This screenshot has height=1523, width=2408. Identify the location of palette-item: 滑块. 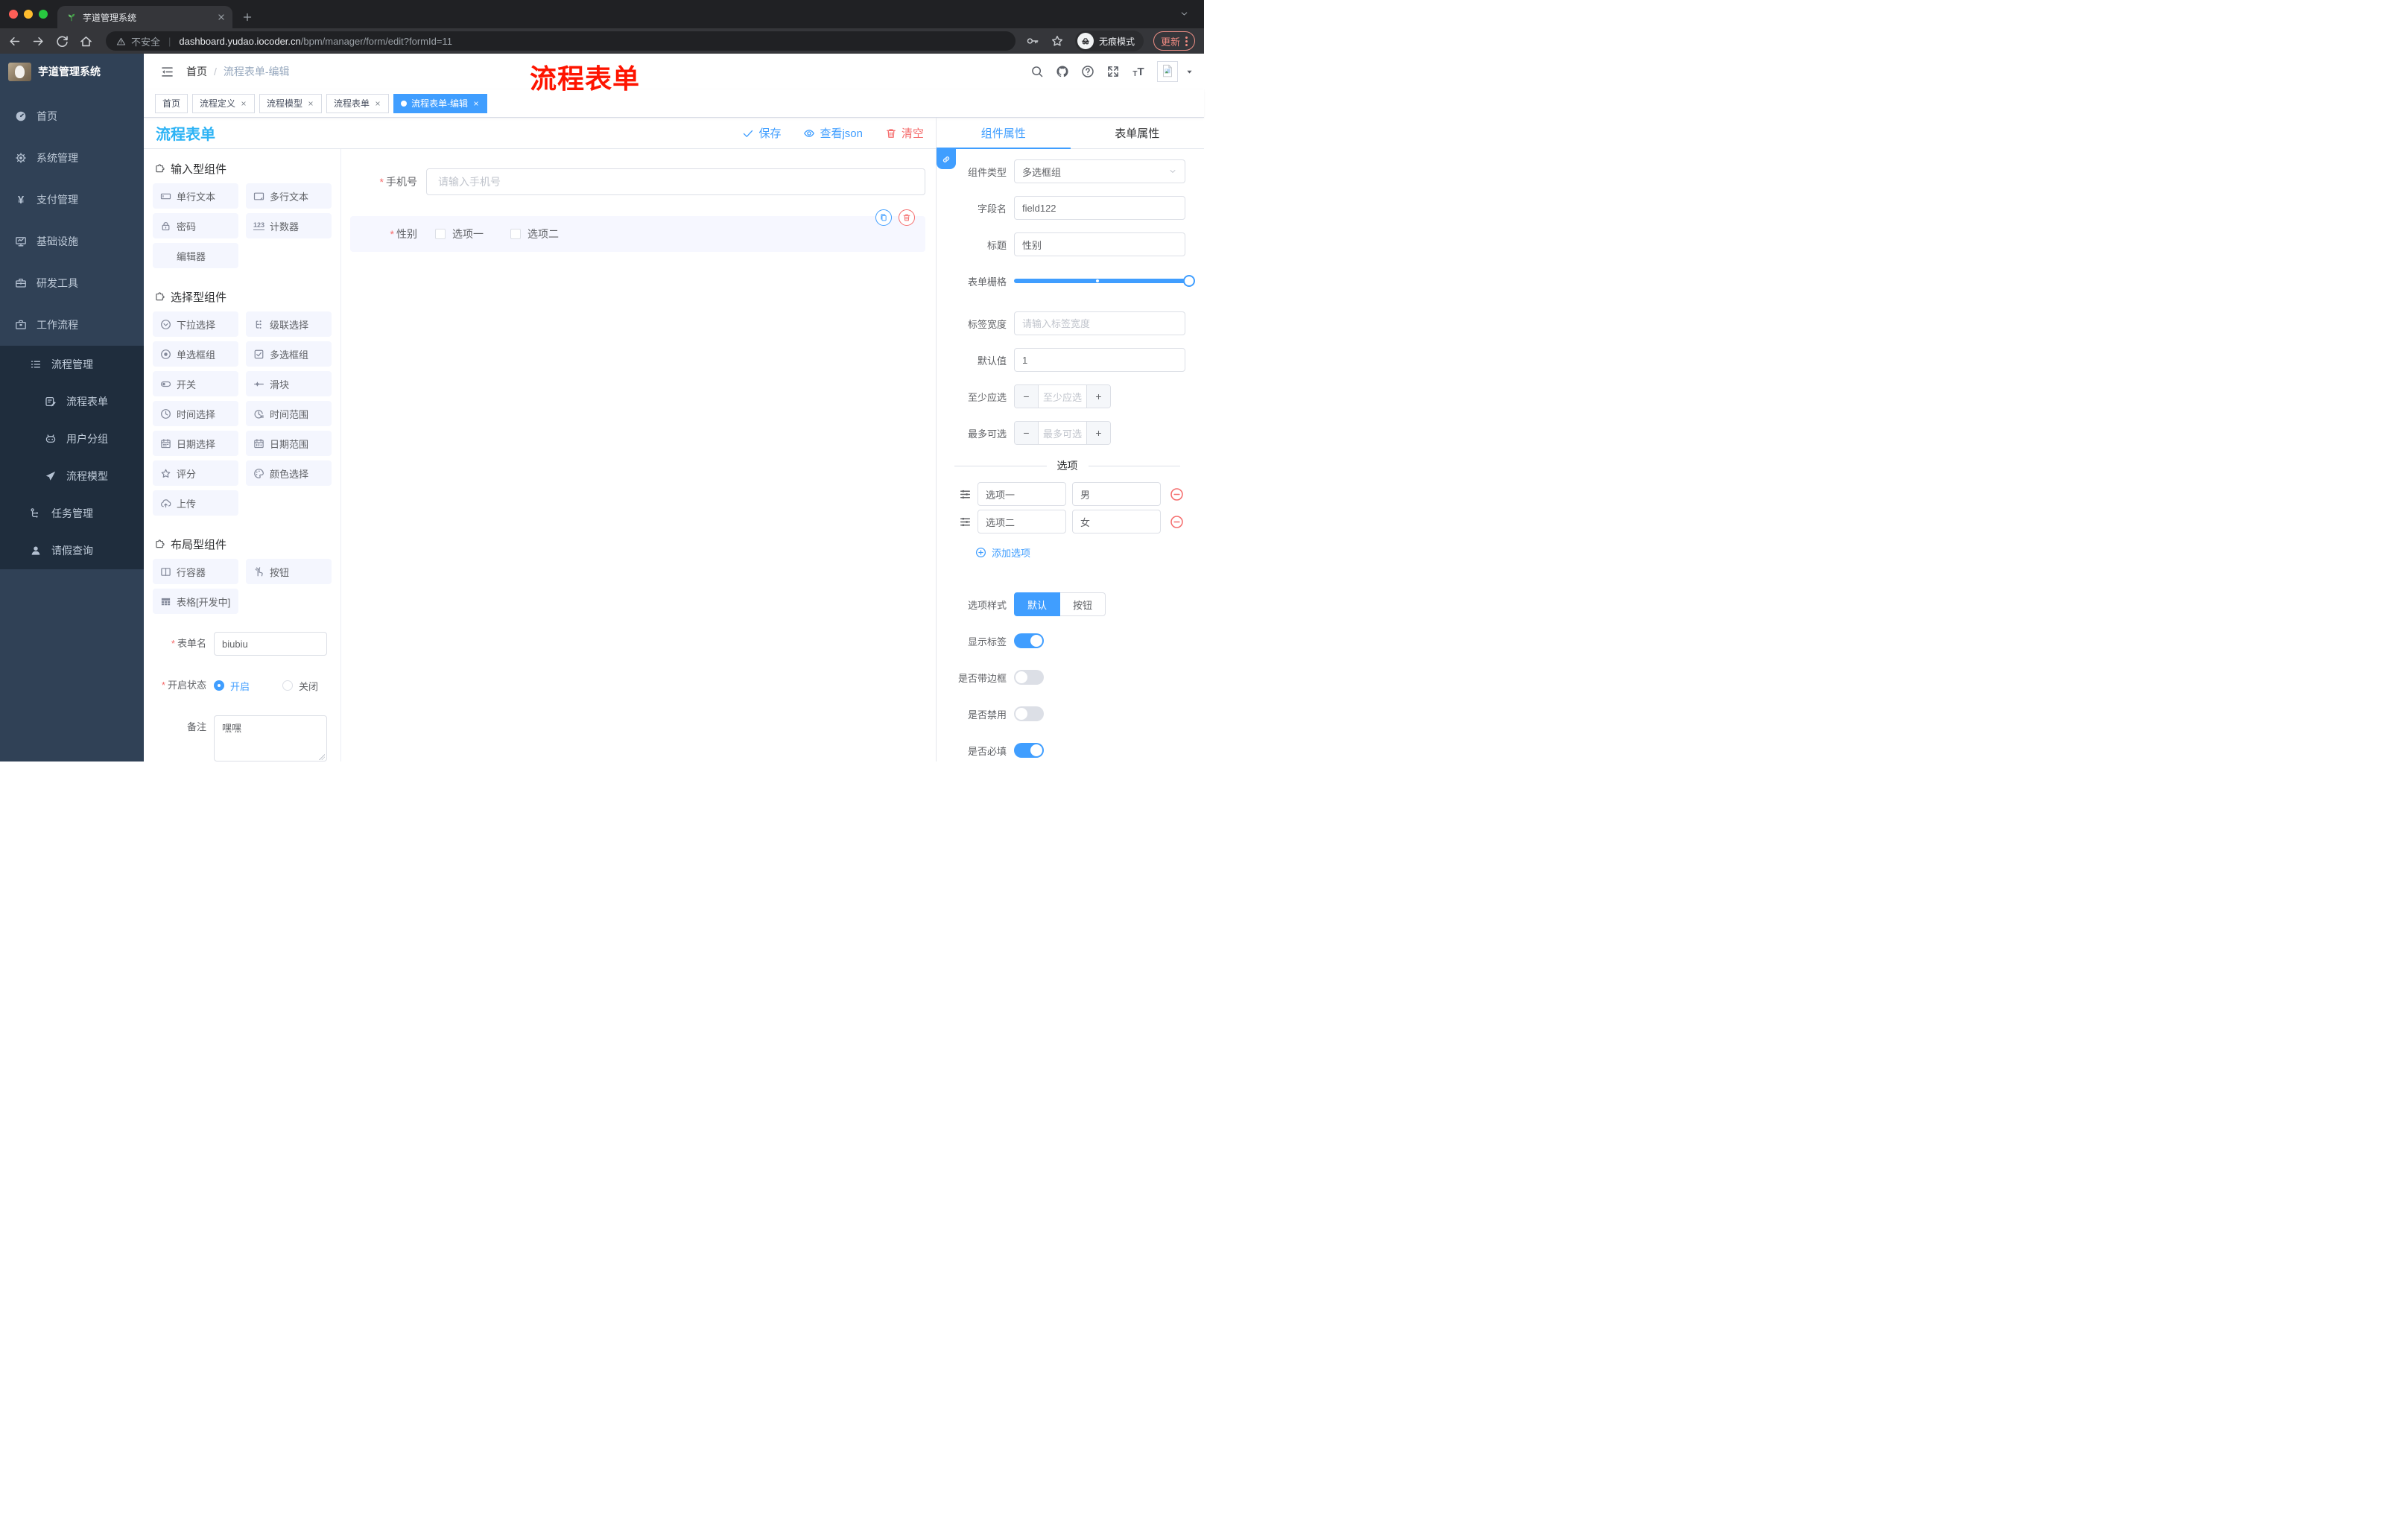
(289, 384).